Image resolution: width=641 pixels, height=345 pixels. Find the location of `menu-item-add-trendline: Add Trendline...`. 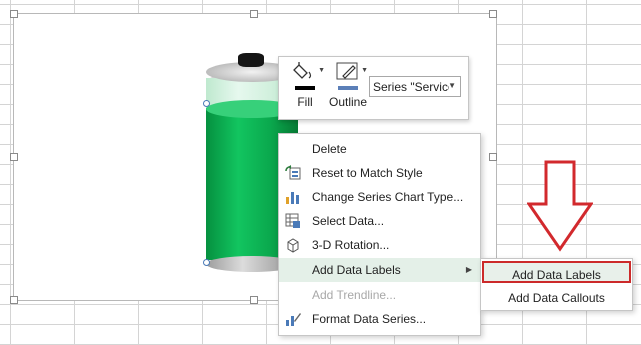

menu-item-add-trendline: Add Trendline... is located at coordinates (379, 295).